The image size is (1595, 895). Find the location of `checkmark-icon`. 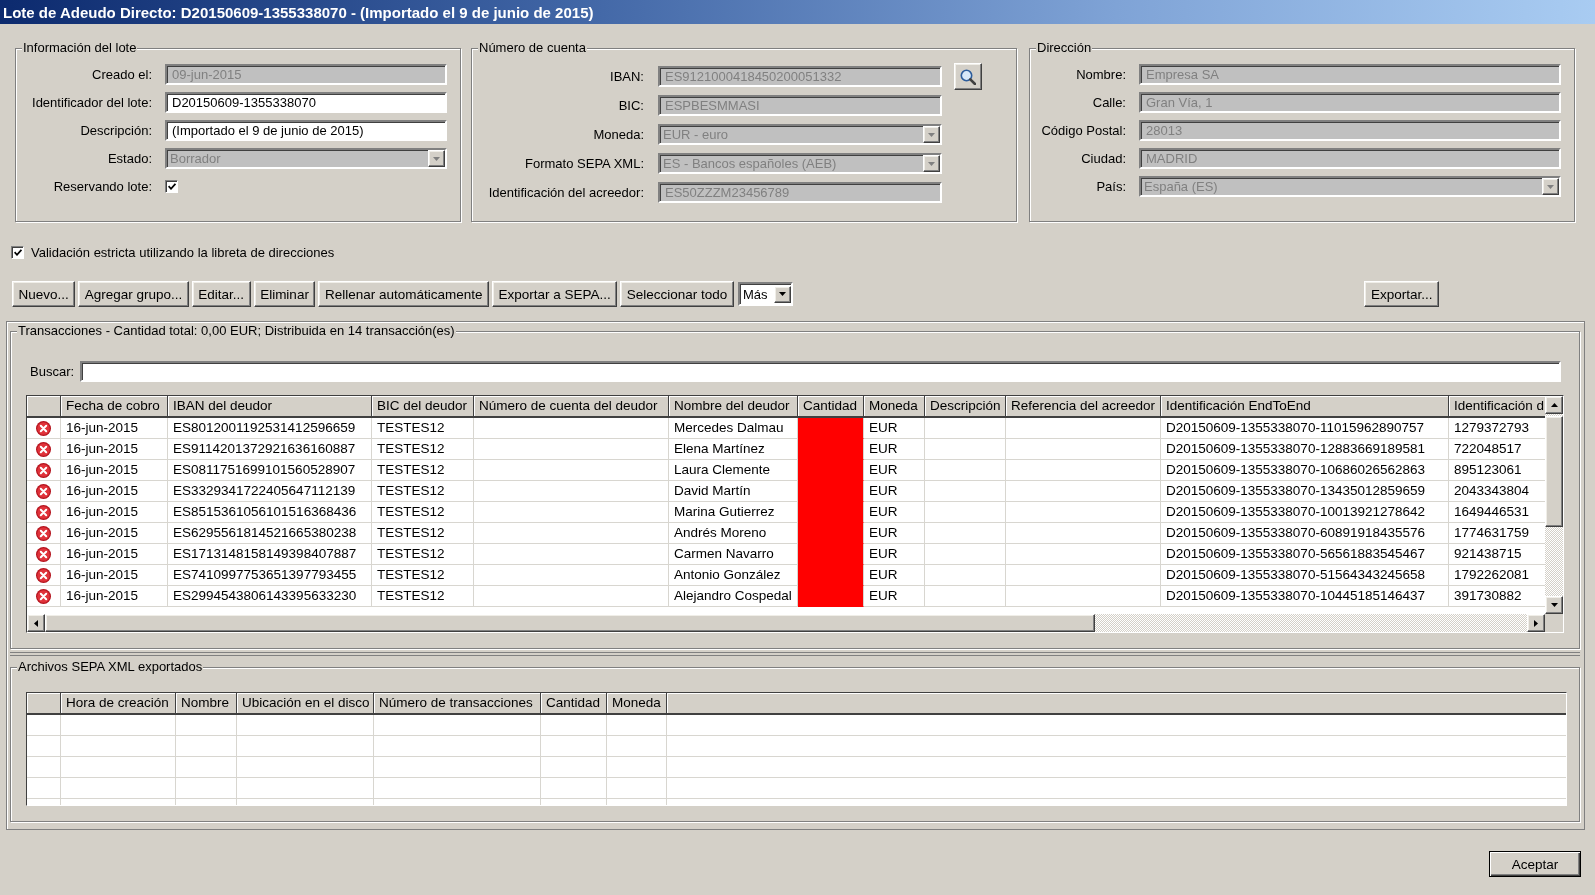

checkmark-icon is located at coordinates (171, 186).